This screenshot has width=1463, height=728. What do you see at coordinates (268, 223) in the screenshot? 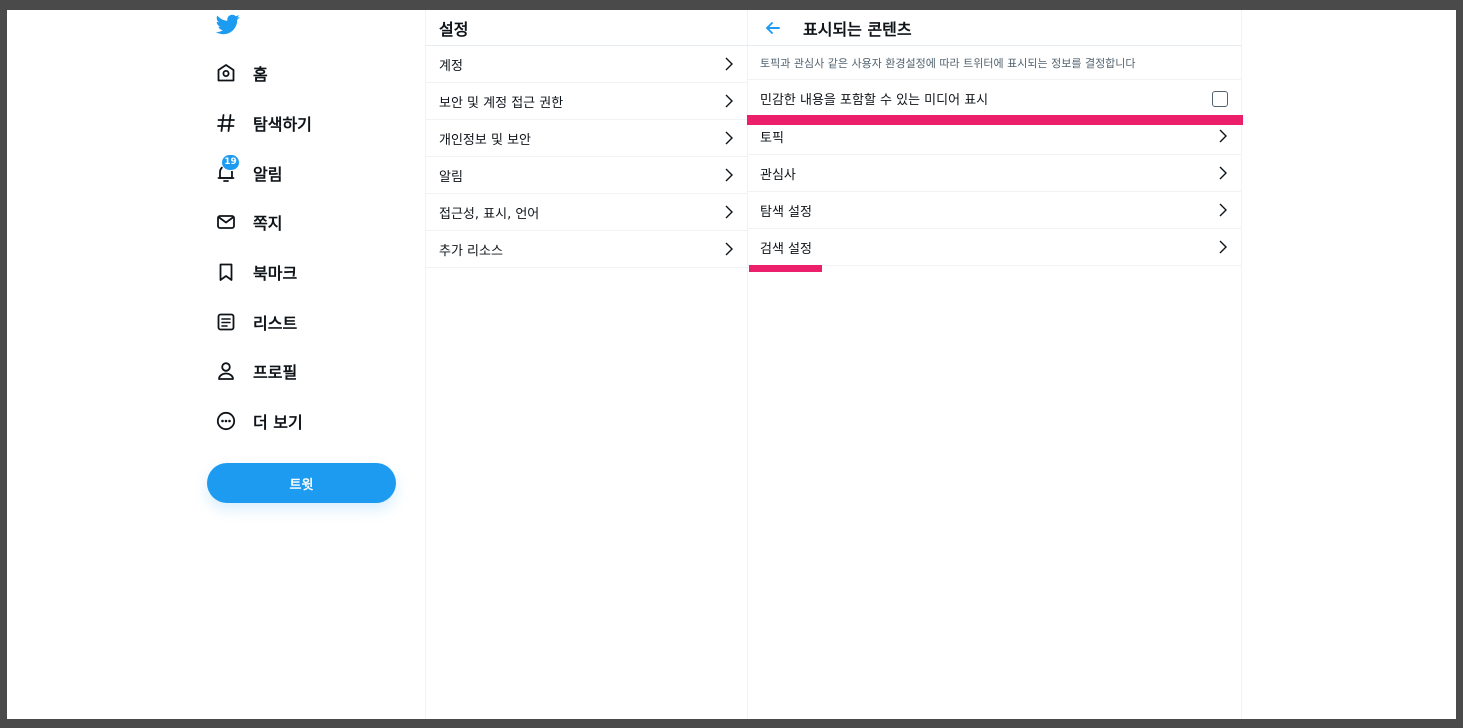
I see `nav-label-messages: 쪽지` at bounding box center [268, 223].